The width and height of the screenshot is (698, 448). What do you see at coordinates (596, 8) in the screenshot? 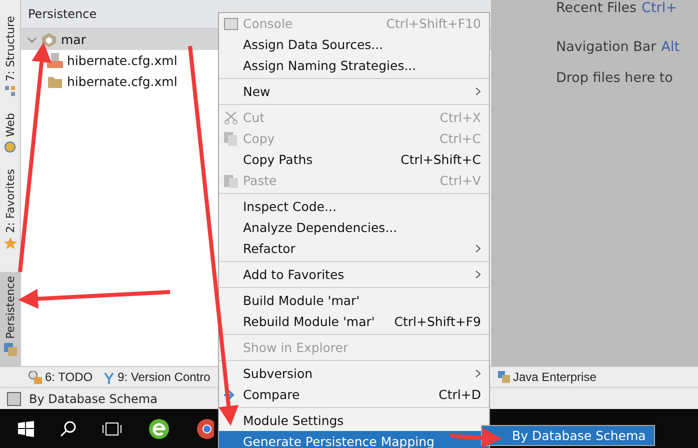
I see `hint-text: Recent Files` at bounding box center [596, 8].